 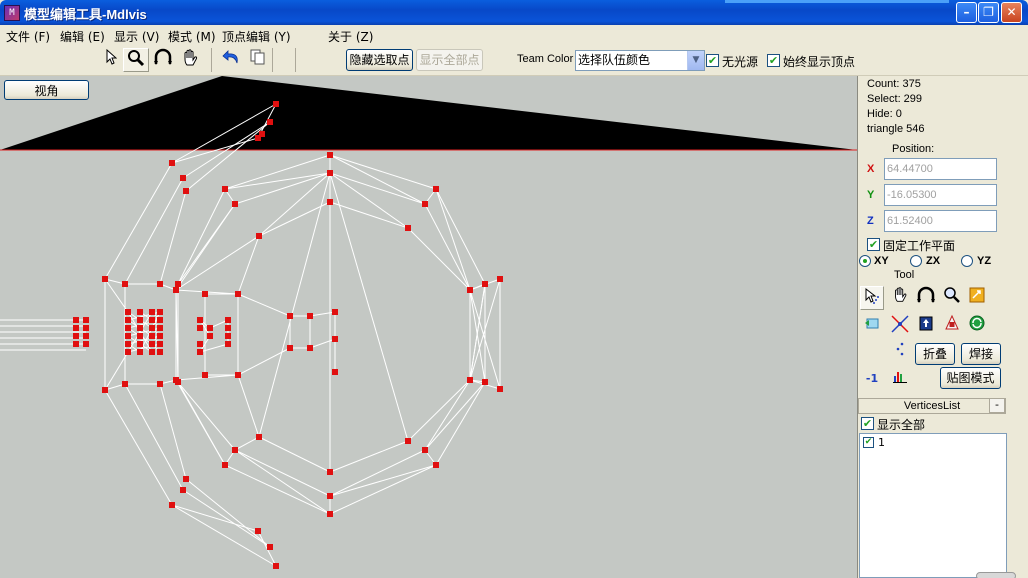 I want to click on x-position-field: 64.44700, so click(x=940, y=169).